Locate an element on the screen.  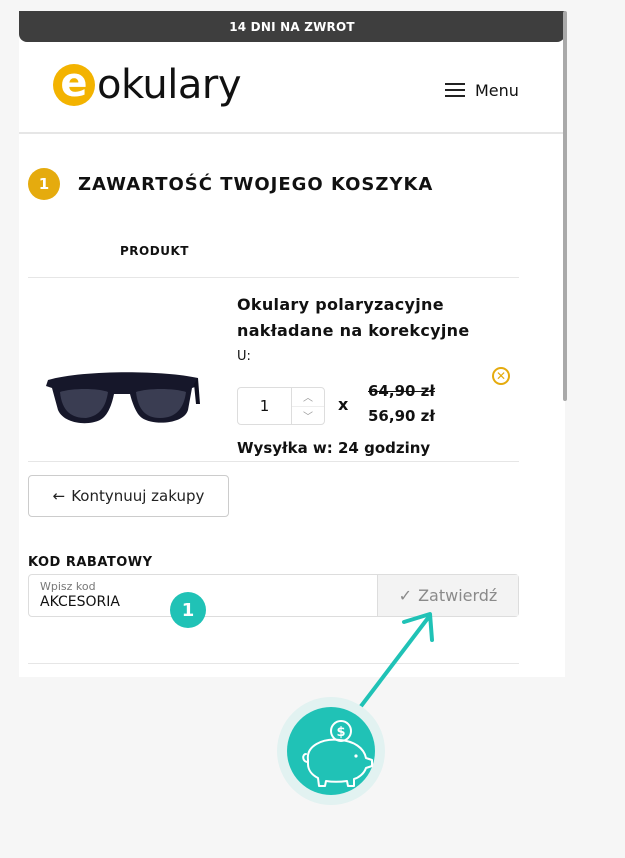
new-price: 56,90 zł is located at coordinates (401, 416).